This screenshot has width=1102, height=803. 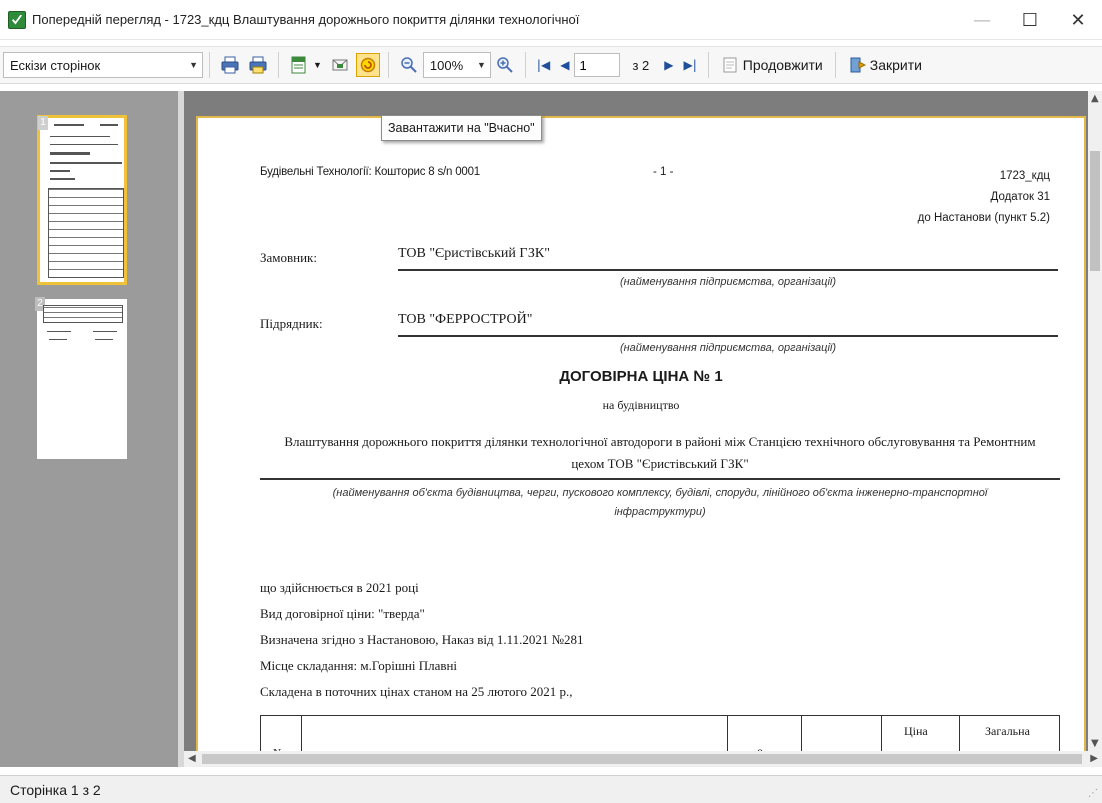 I want to click on prev-page-button: ◀, so click(x=564, y=65).